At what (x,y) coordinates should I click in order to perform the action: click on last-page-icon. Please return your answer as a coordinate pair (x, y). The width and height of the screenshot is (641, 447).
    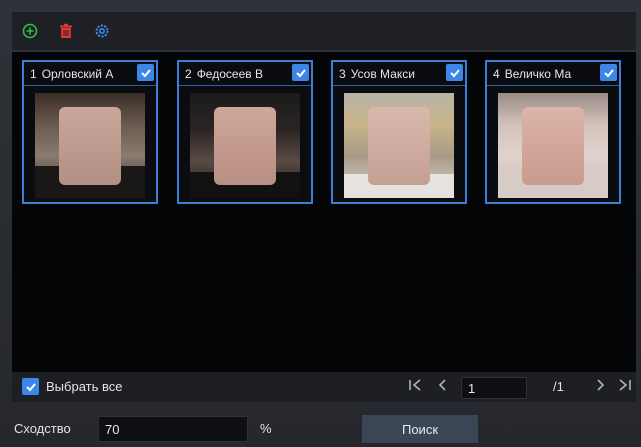
    Looking at the image, I should click on (624, 386).